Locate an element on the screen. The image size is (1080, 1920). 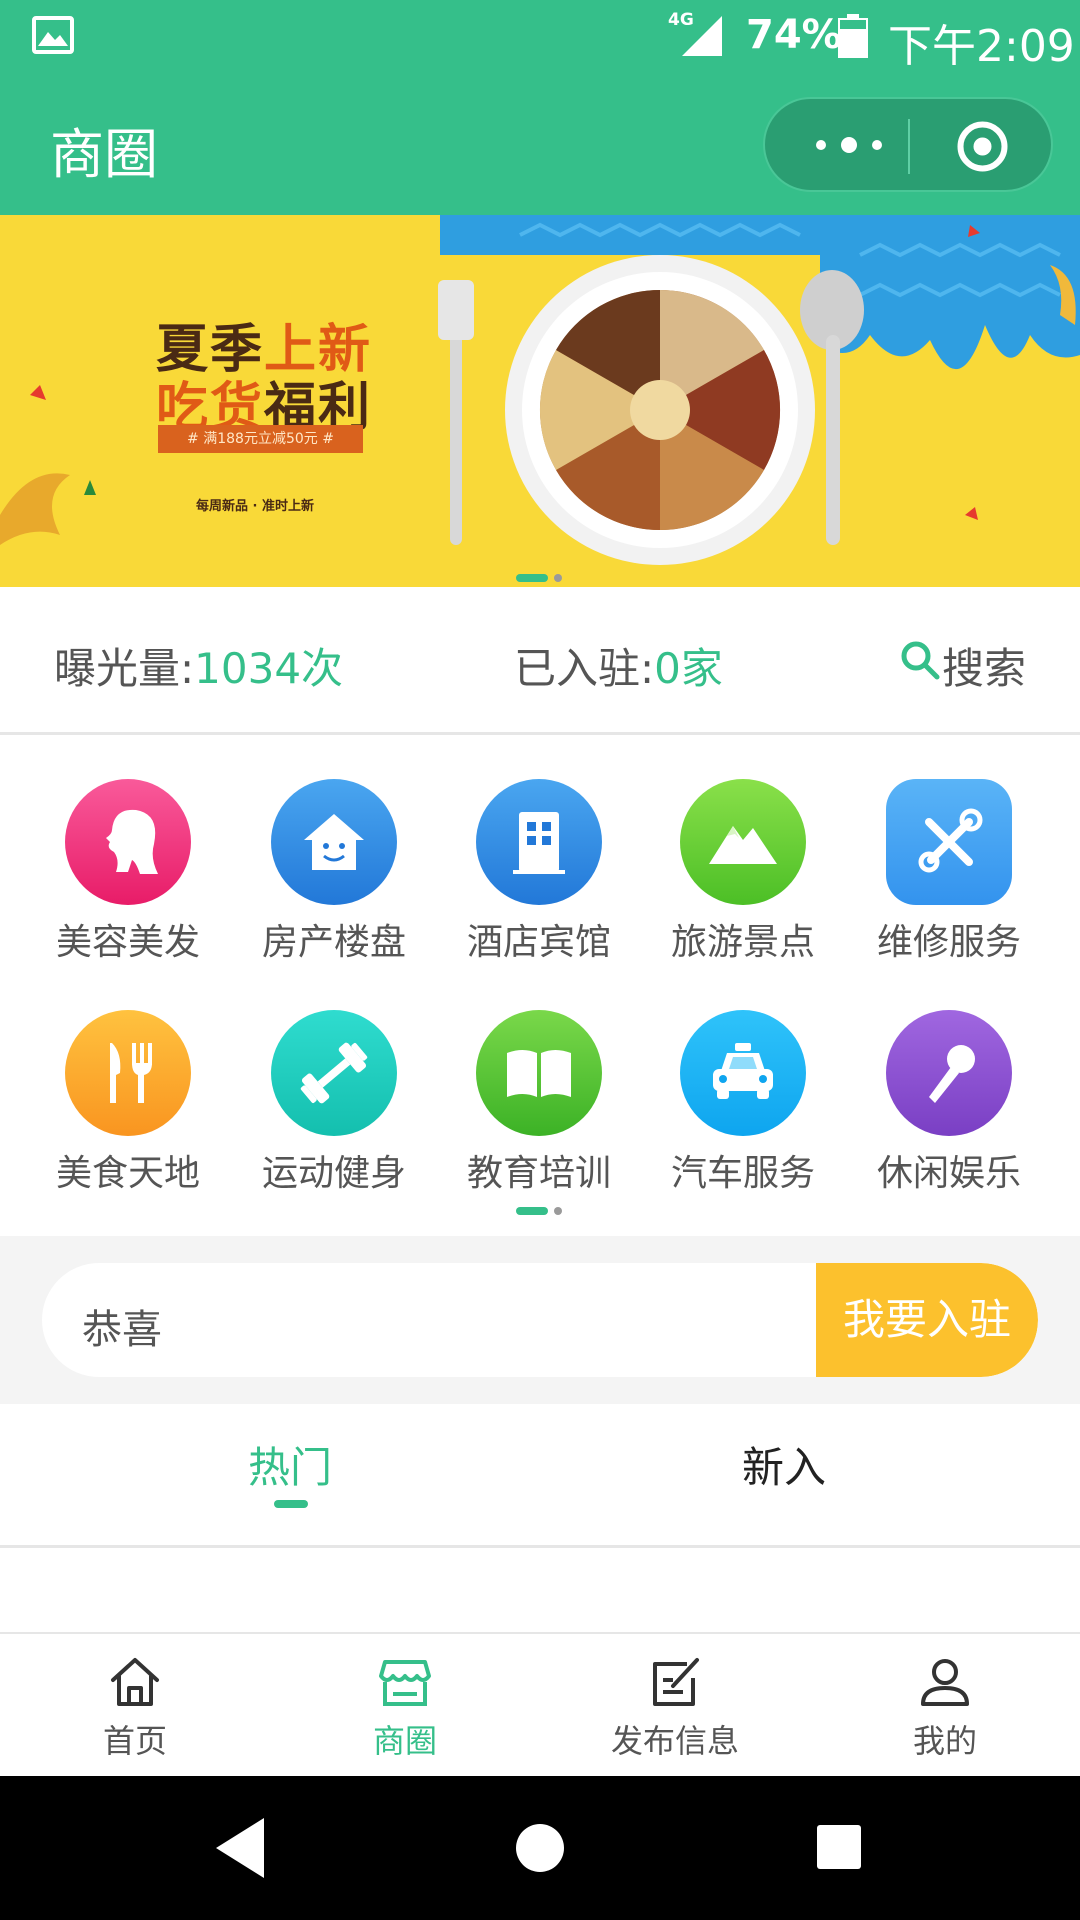
stats-row: 曝光量:1034次 已入驻:0家 搜索 is located at coordinates (540, 661).